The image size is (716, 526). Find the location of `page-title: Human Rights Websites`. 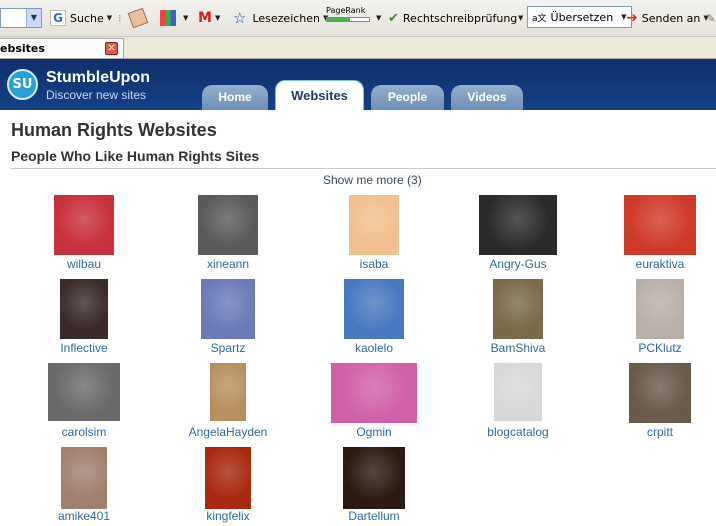

page-title: Human Rights Websites is located at coordinates (114, 130).